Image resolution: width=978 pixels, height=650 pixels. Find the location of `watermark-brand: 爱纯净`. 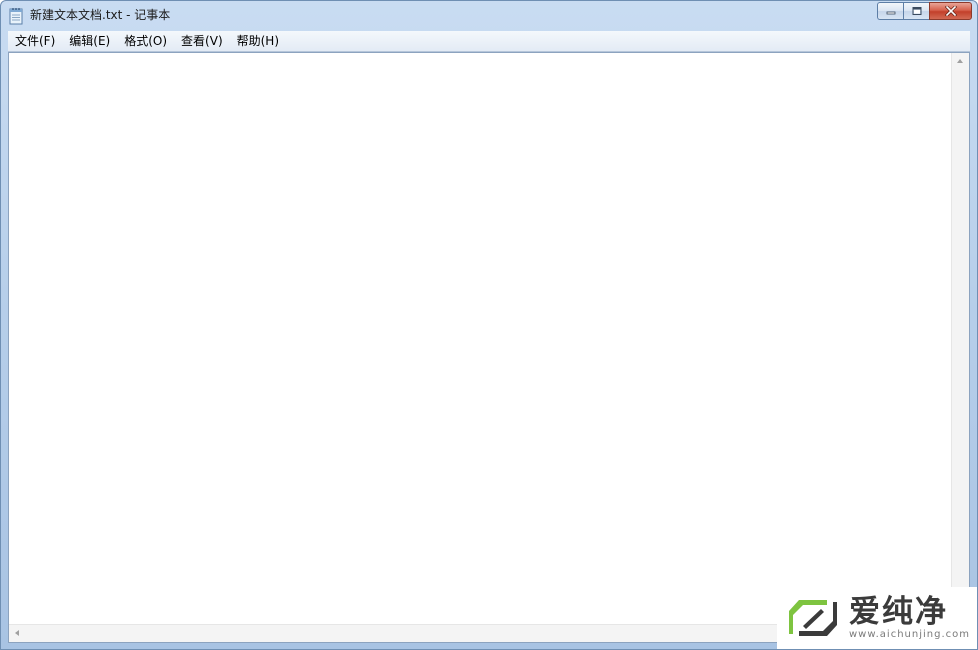

watermark-brand: 爱纯净 is located at coordinates (898, 612).